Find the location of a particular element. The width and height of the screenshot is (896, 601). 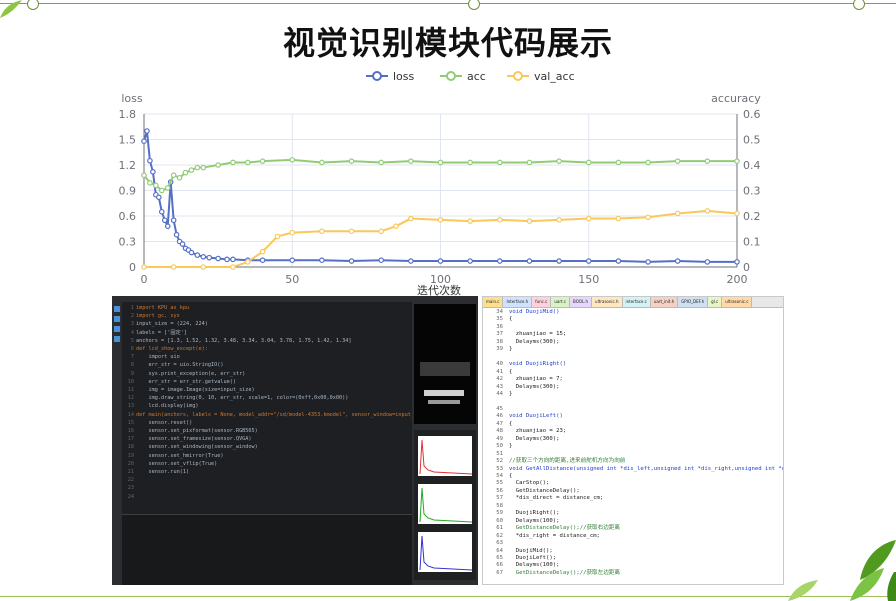

editor-tab: func.c is located at coordinates (542, 302).